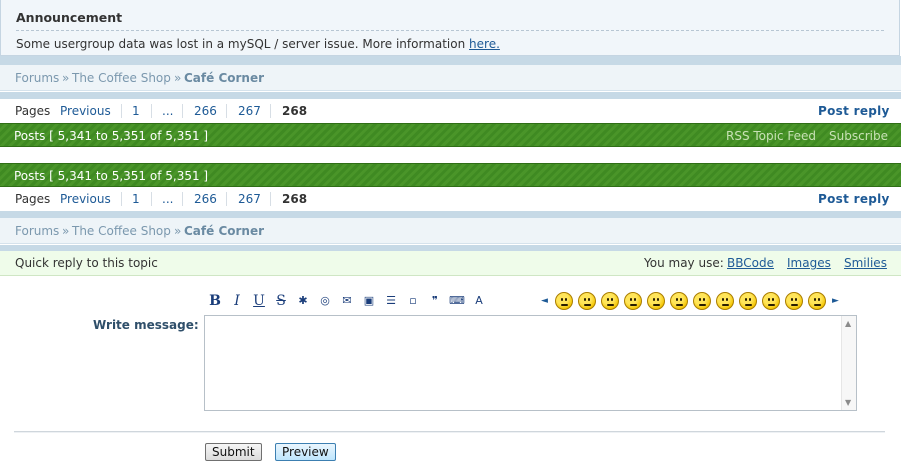  Describe the element at coordinates (305, 452) in the screenshot. I see `preview-button: Preview` at that location.